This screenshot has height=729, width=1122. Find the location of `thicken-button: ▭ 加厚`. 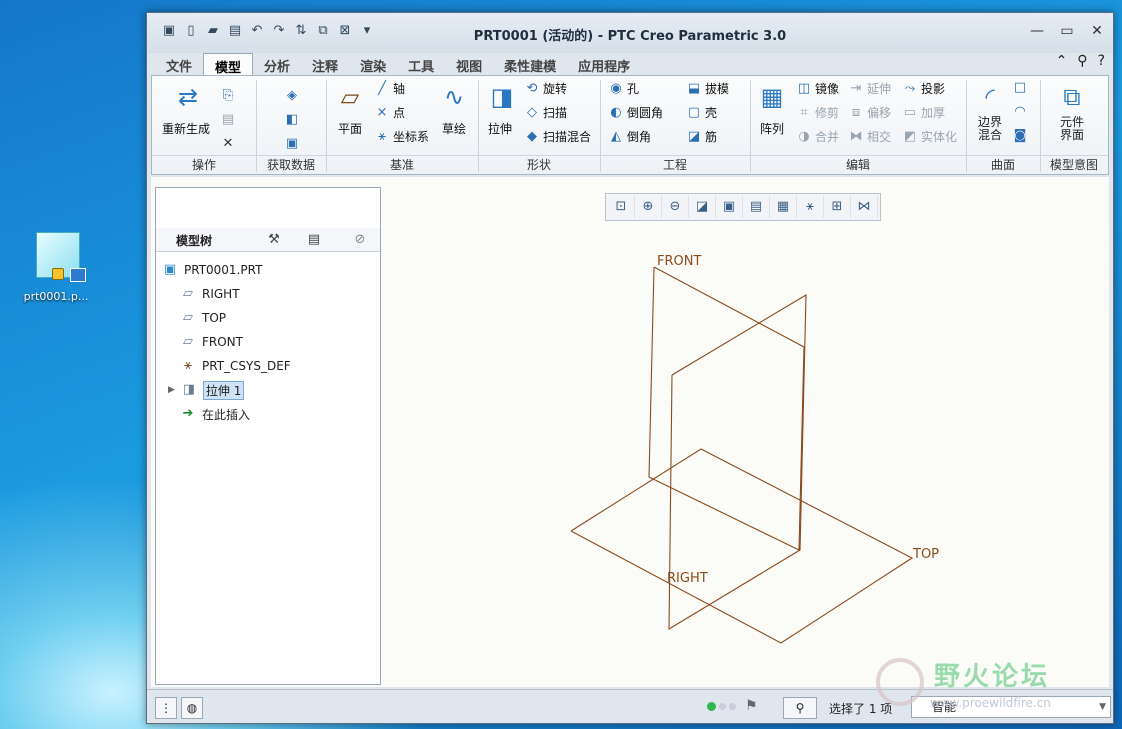

thicken-button: ▭ 加厚 is located at coordinates (923, 112).